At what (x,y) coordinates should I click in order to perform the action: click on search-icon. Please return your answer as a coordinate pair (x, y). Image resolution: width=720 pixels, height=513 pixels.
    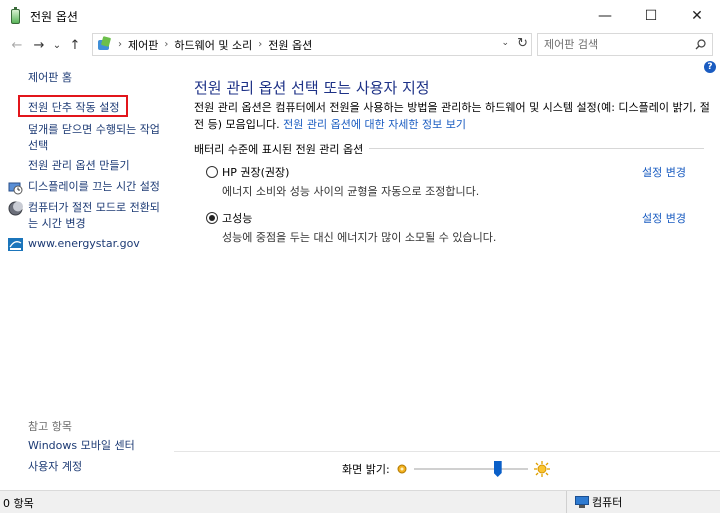
    Looking at the image, I should click on (700, 44).